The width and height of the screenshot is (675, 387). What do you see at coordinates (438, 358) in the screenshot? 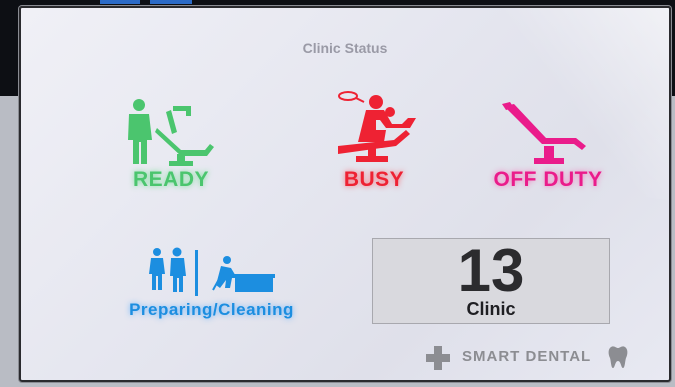
I see `plus-cross-icon` at bounding box center [438, 358].